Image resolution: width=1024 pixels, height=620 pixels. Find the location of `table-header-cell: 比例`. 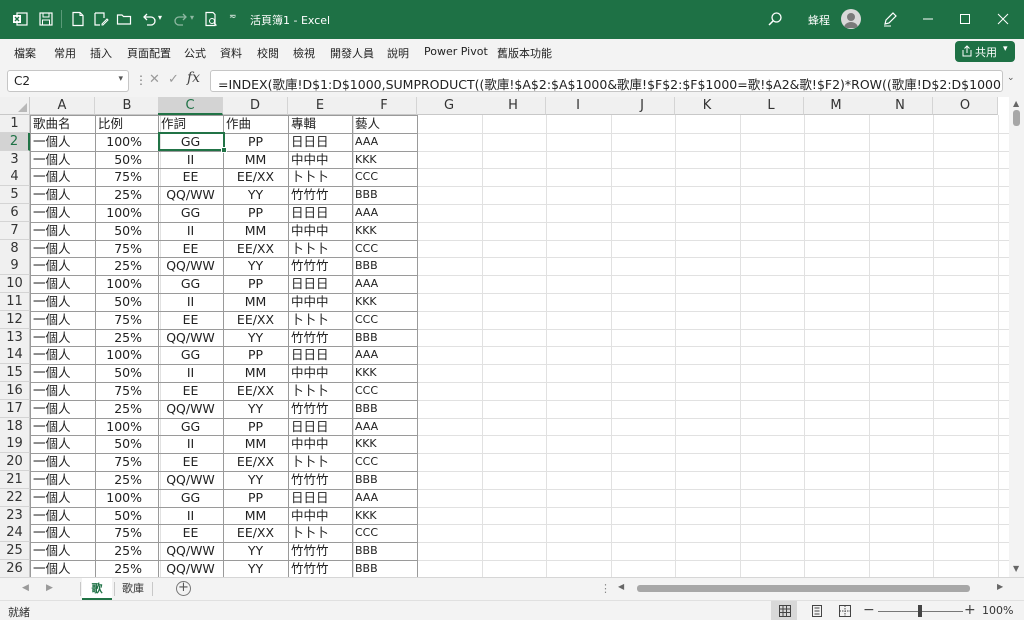

table-header-cell: 比例 is located at coordinates (127, 124).